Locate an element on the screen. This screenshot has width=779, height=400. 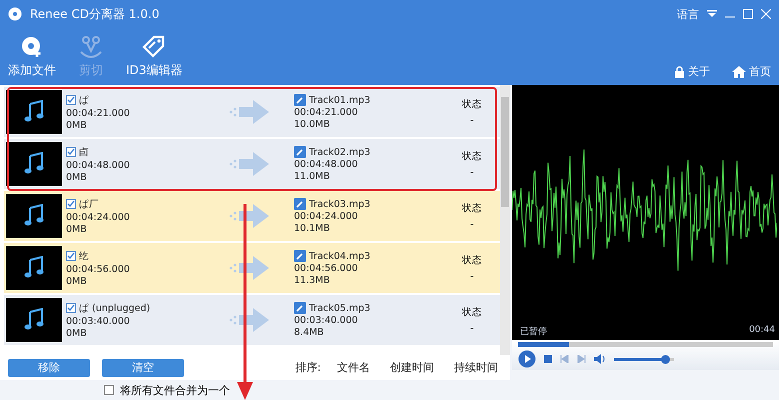
track-duration: 00:04:24.000 is located at coordinates (98, 217).